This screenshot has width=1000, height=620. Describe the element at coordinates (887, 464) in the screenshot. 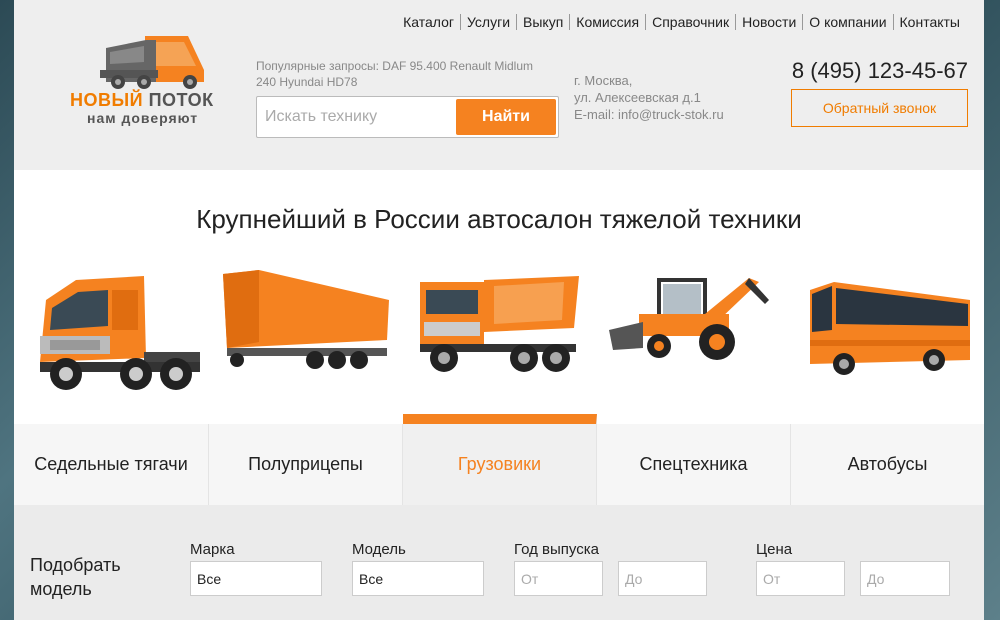

I see `tab-buses: Автобусы` at that location.